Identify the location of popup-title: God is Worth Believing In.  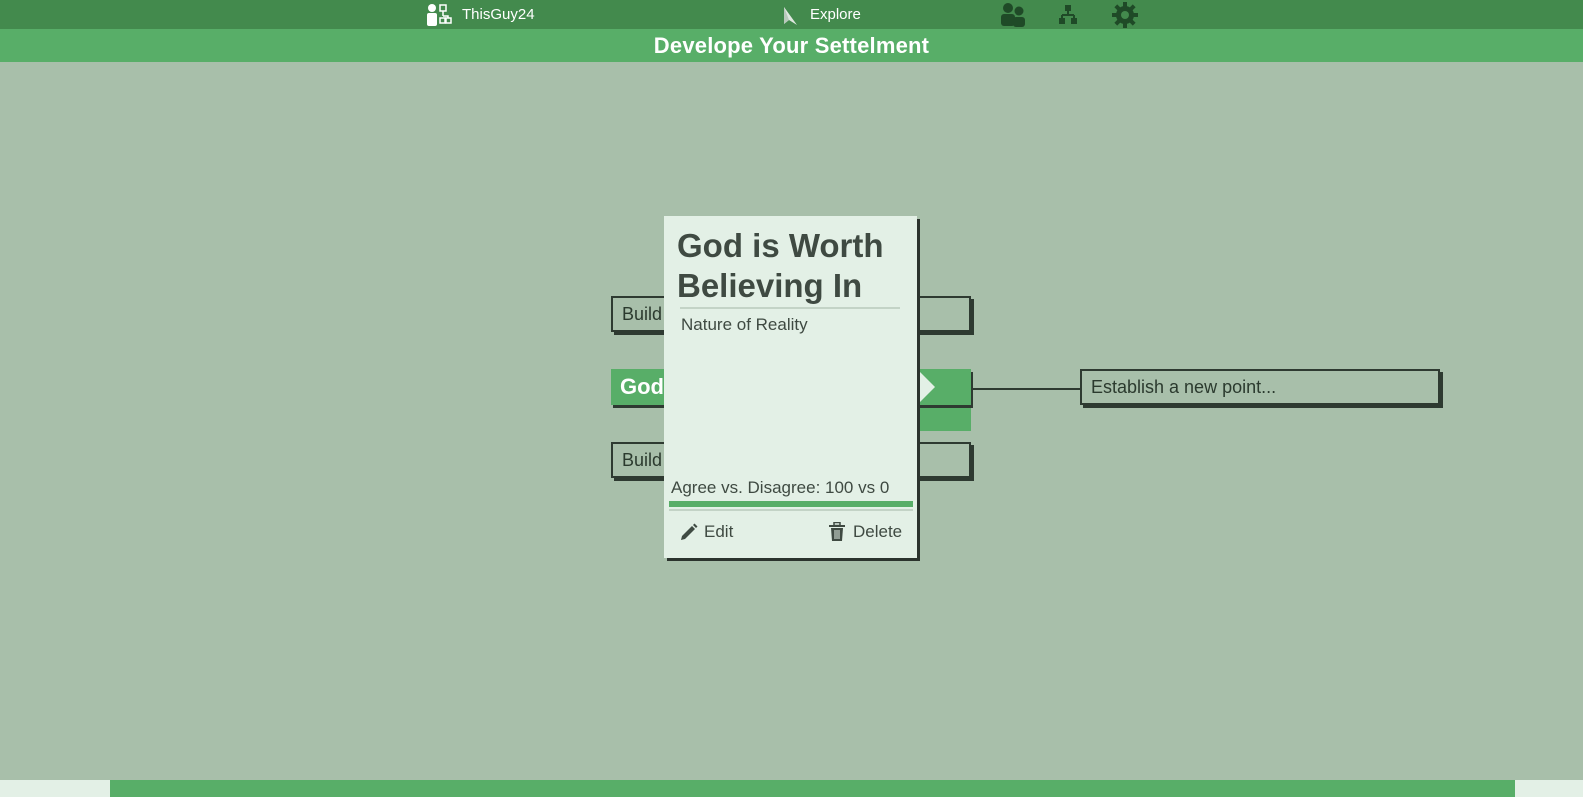
(780, 265).